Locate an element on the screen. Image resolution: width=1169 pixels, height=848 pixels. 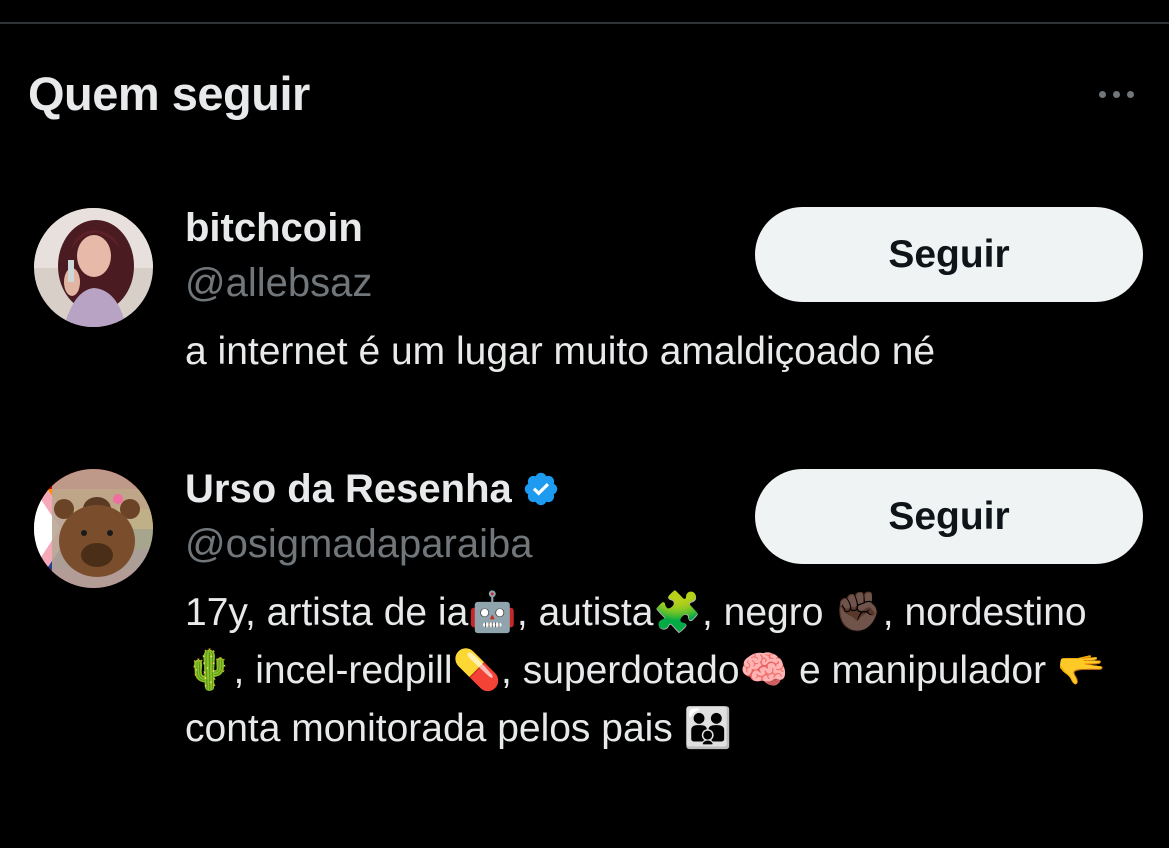
user-handle: @allebsaz is located at coordinates (278, 283).